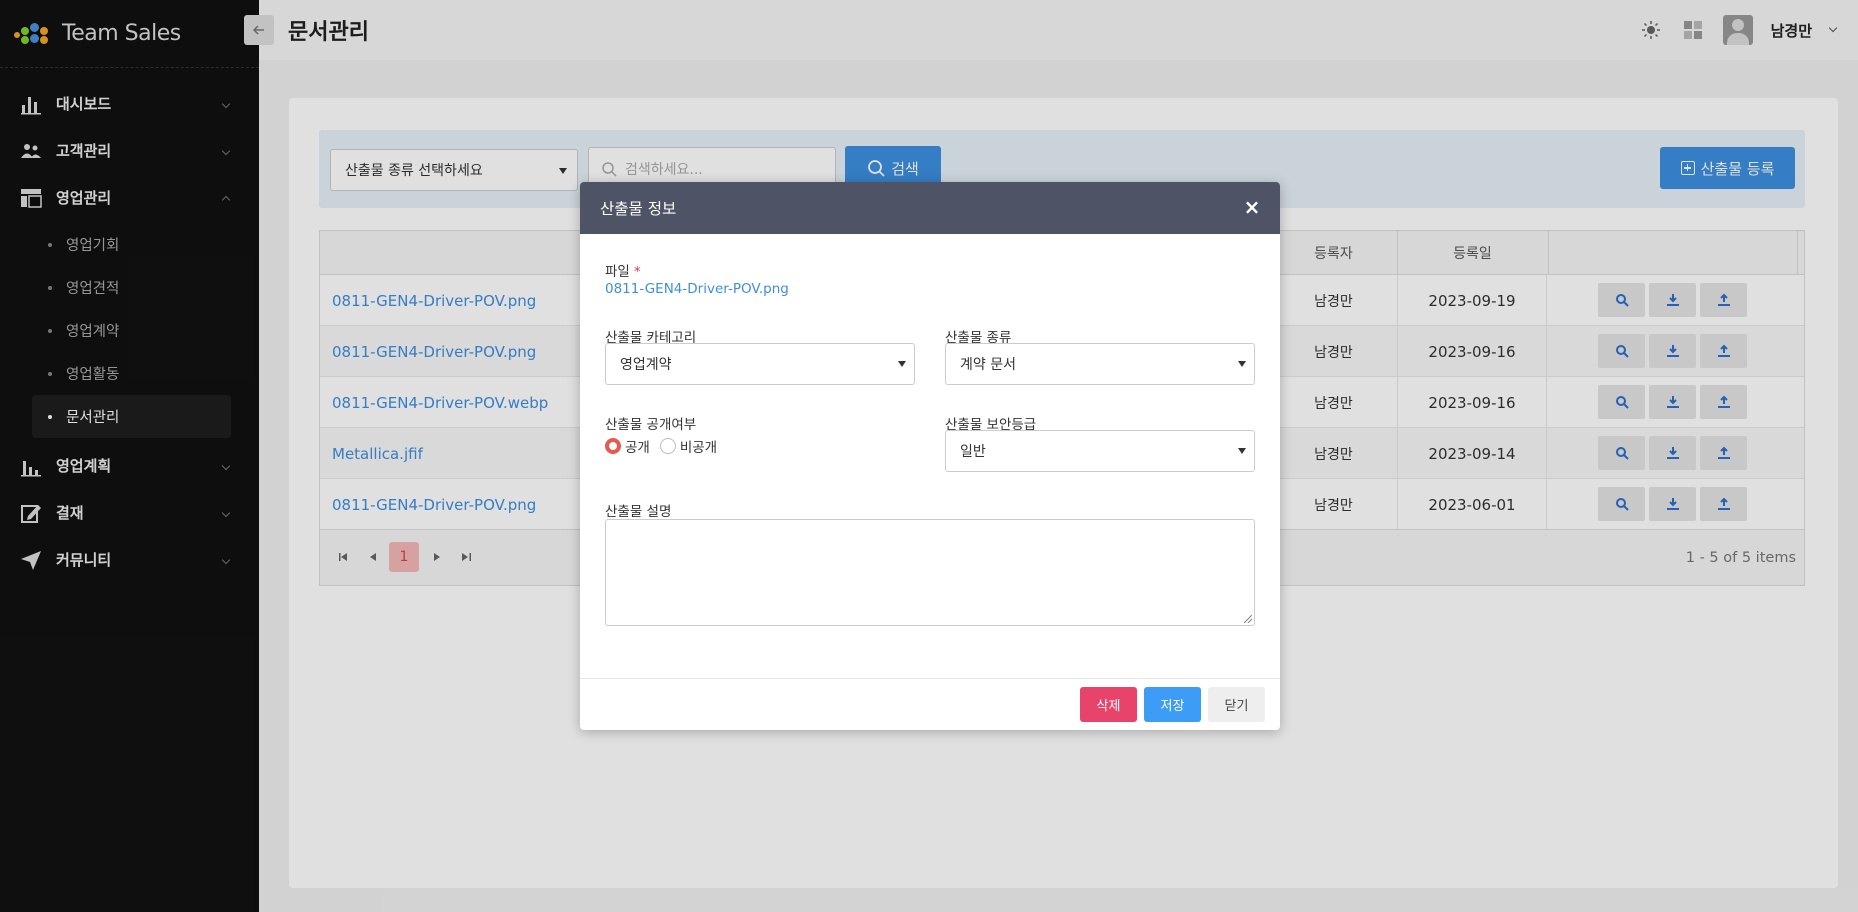  What do you see at coordinates (1100, 451) in the screenshot?
I see `security-select: 일반` at bounding box center [1100, 451].